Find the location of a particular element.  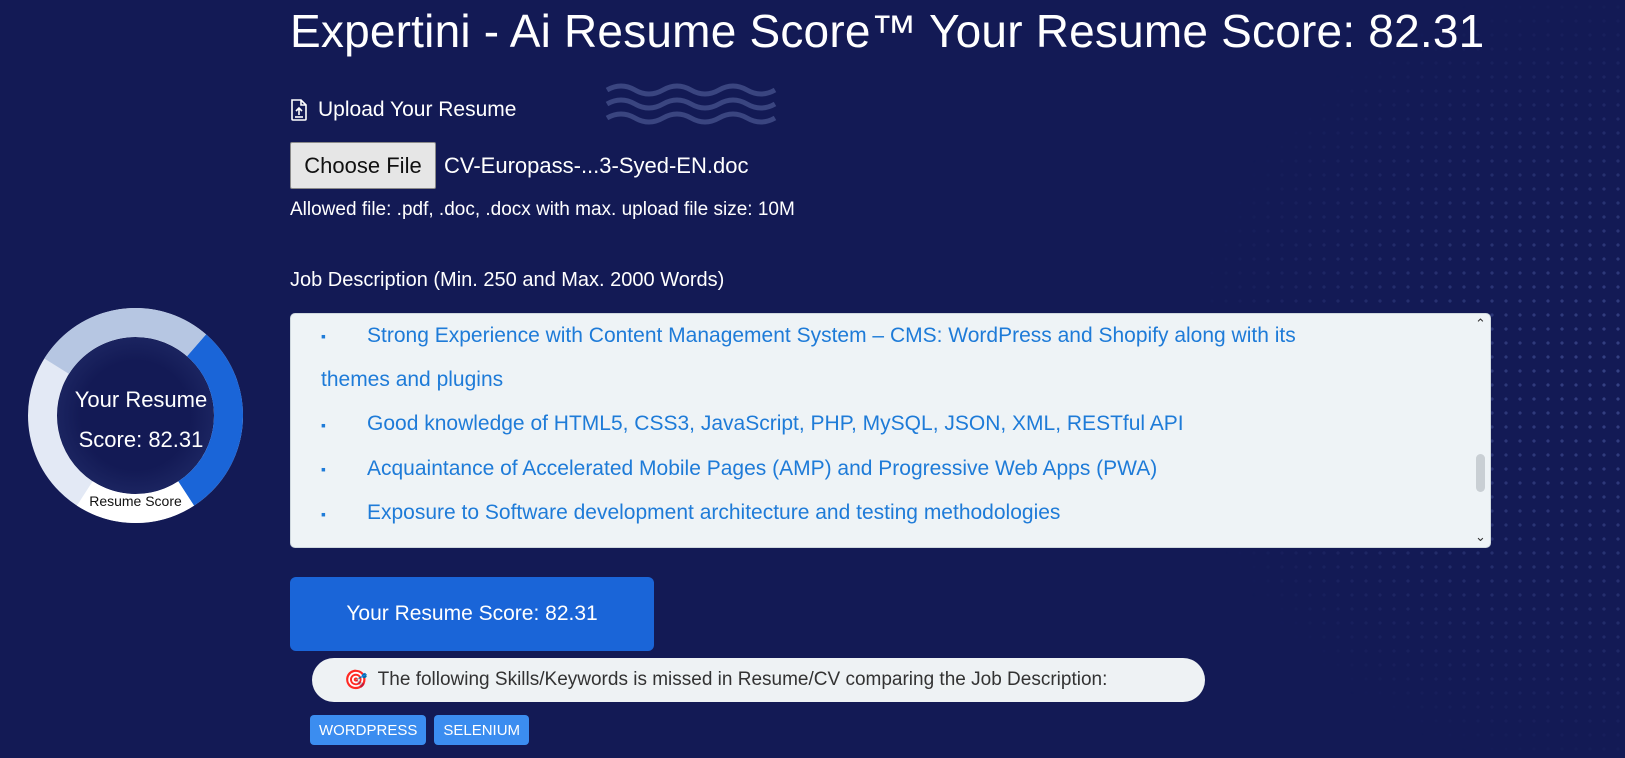

upload-resume-text: Upload Your Resume is located at coordinates (417, 109).